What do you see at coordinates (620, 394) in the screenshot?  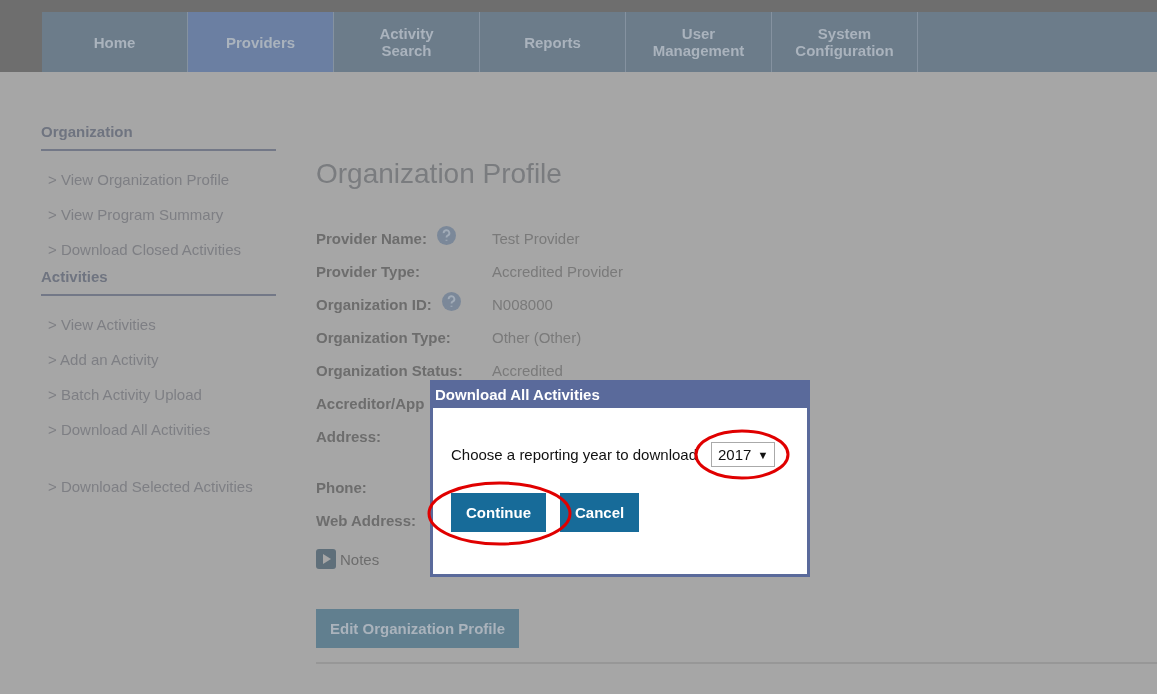 I see `dialog-title: Download All Activities` at bounding box center [620, 394].